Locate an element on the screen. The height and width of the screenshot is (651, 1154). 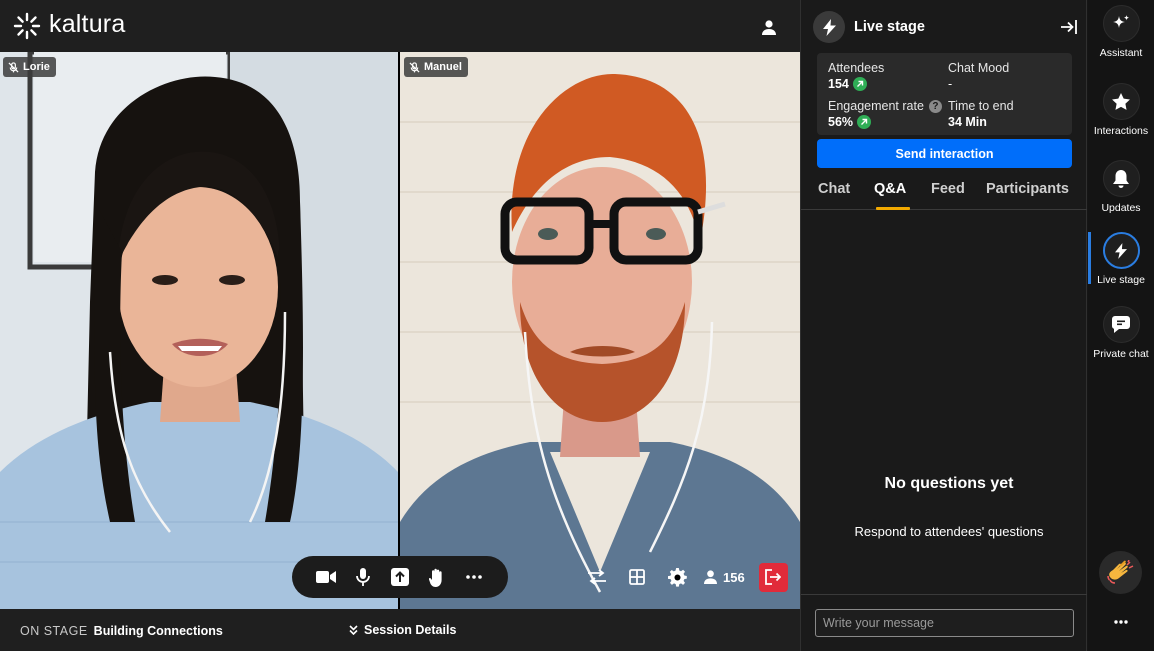
grid-view-button is located at coordinates (637, 577).